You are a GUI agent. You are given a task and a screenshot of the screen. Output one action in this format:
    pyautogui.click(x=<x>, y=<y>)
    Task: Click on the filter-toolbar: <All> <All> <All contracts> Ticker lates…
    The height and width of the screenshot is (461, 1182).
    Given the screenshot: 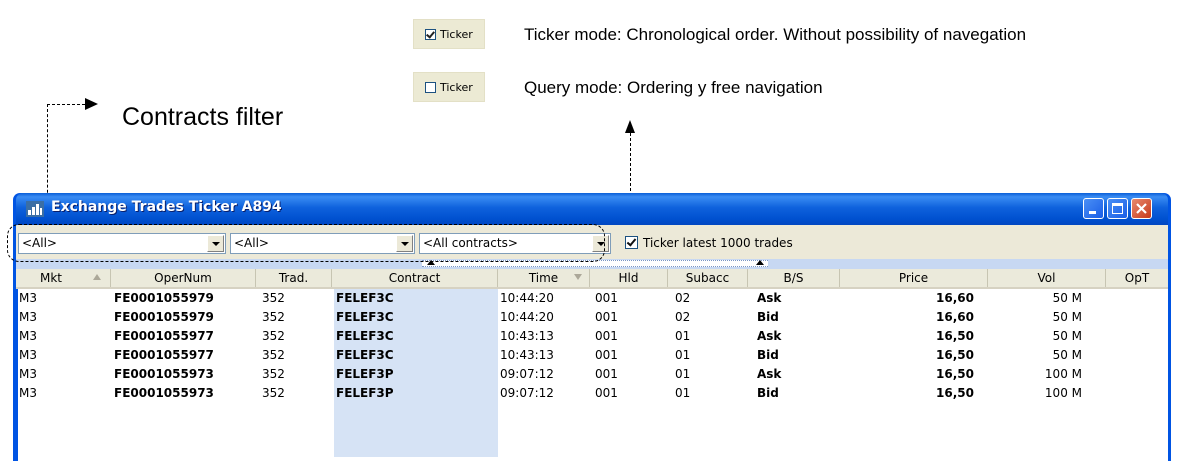 What is the action you would take?
    pyautogui.click(x=592, y=242)
    